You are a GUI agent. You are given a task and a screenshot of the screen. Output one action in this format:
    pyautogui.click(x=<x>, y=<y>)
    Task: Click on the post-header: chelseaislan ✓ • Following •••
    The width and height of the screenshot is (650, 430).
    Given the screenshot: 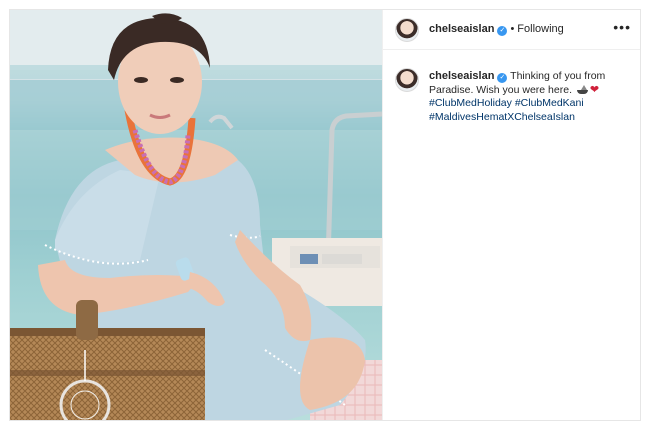 What is the action you would take?
    pyautogui.click(x=511, y=30)
    